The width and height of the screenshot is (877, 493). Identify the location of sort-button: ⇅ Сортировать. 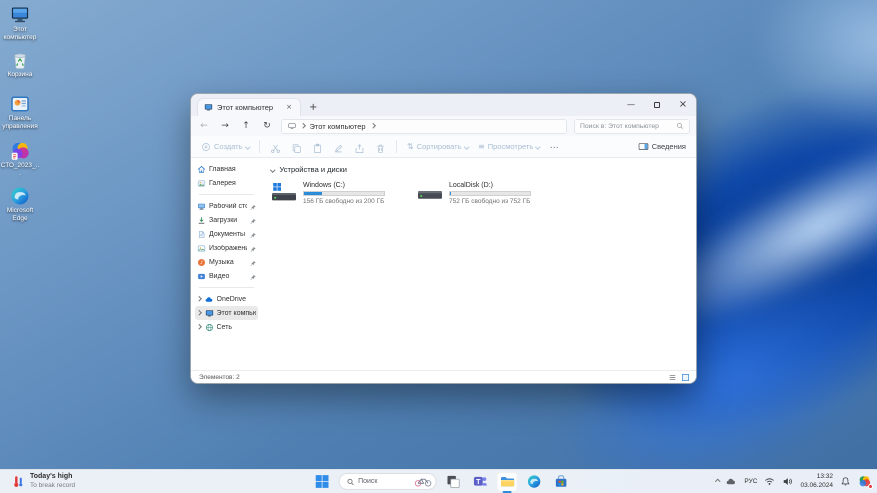
(438, 146).